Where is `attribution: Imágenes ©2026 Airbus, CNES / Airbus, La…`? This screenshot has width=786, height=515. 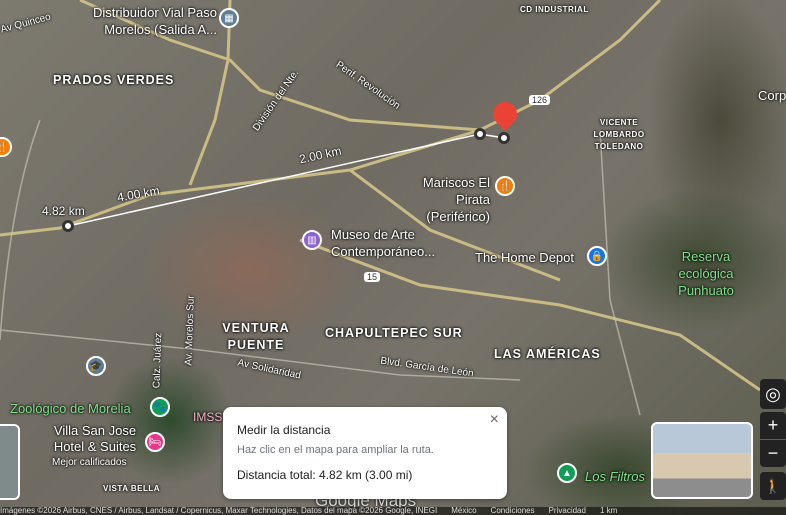 attribution: Imágenes ©2026 Airbus, CNES / Airbus, La… is located at coordinates (219, 511).